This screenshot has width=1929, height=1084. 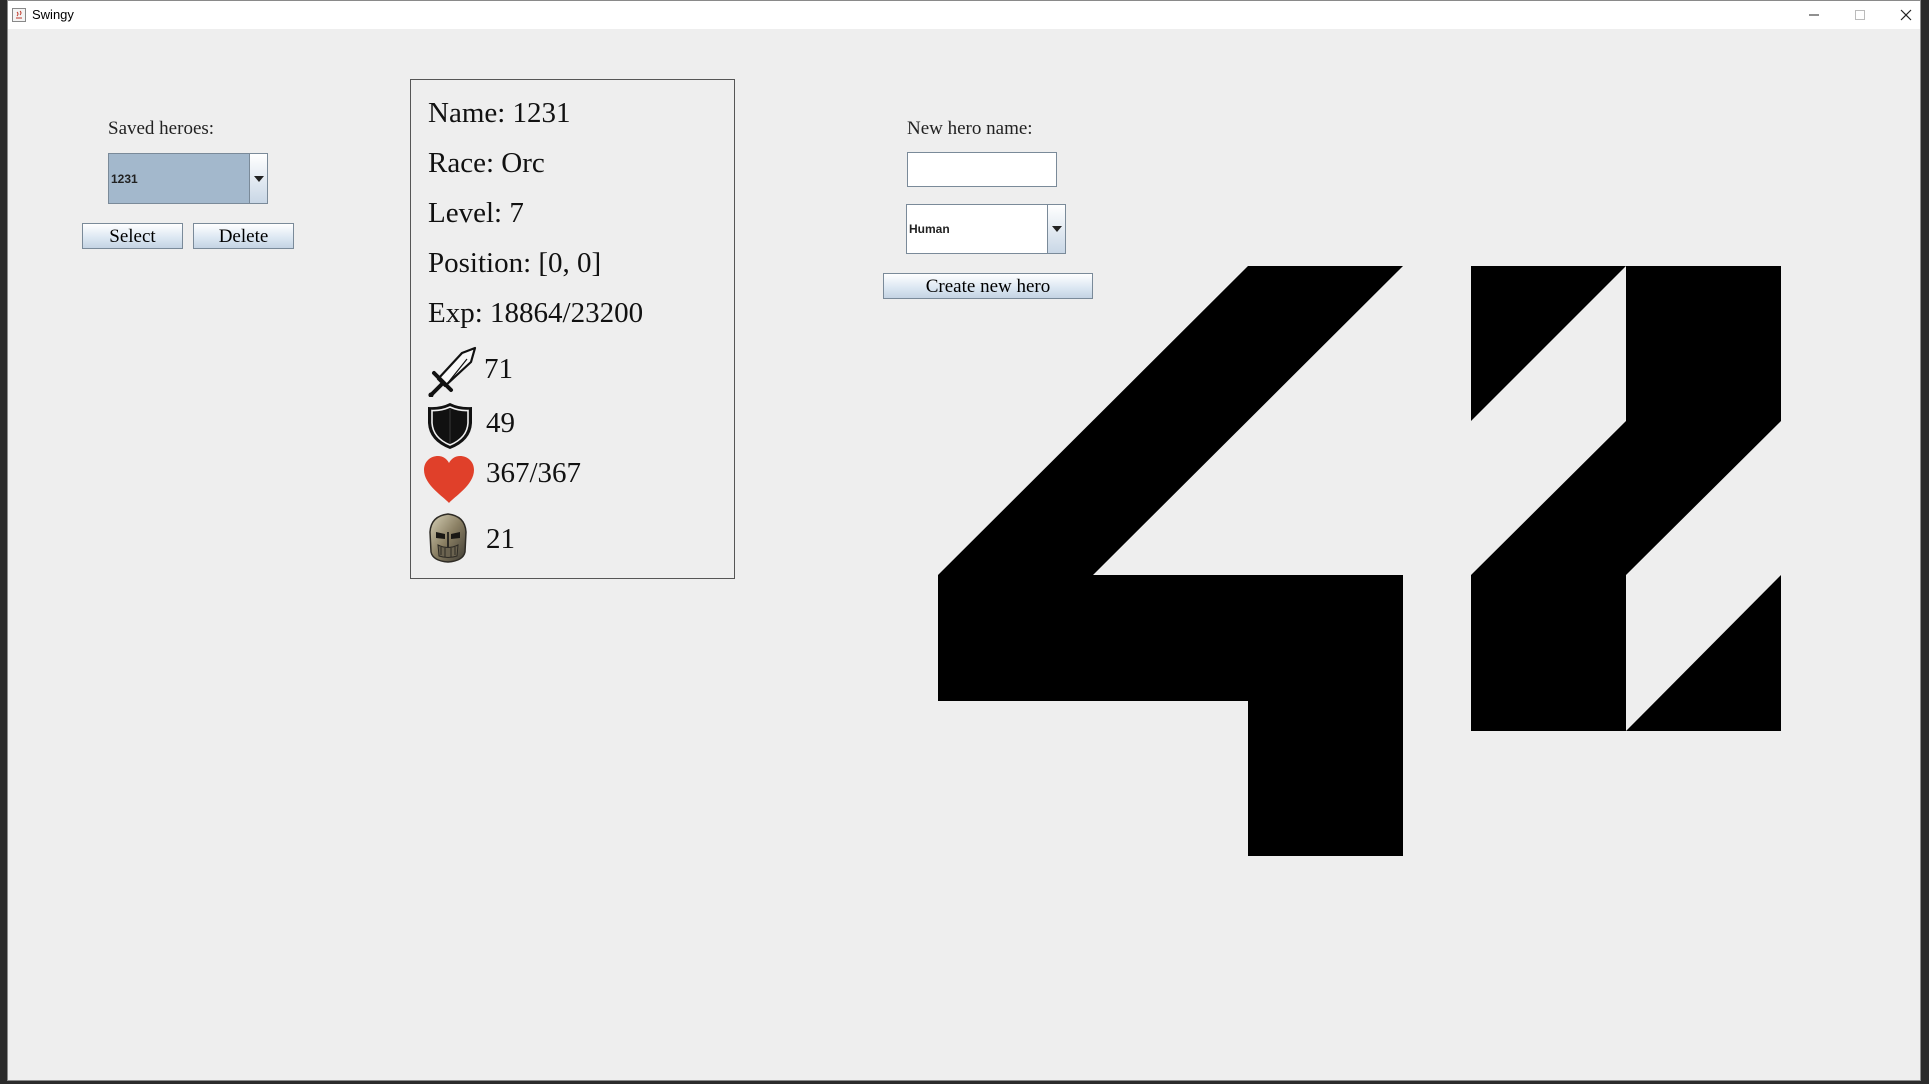 What do you see at coordinates (929, 229) in the screenshot?
I see `race-selected: Human` at bounding box center [929, 229].